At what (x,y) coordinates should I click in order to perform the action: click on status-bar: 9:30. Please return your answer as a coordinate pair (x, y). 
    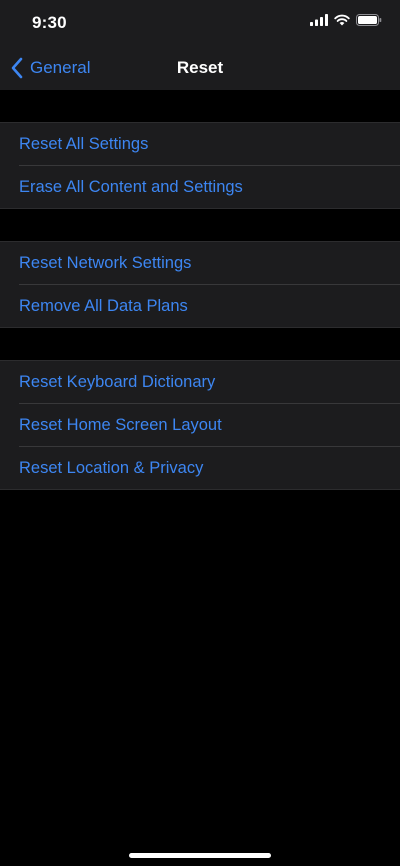
    Looking at the image, I should click on (200, 23).